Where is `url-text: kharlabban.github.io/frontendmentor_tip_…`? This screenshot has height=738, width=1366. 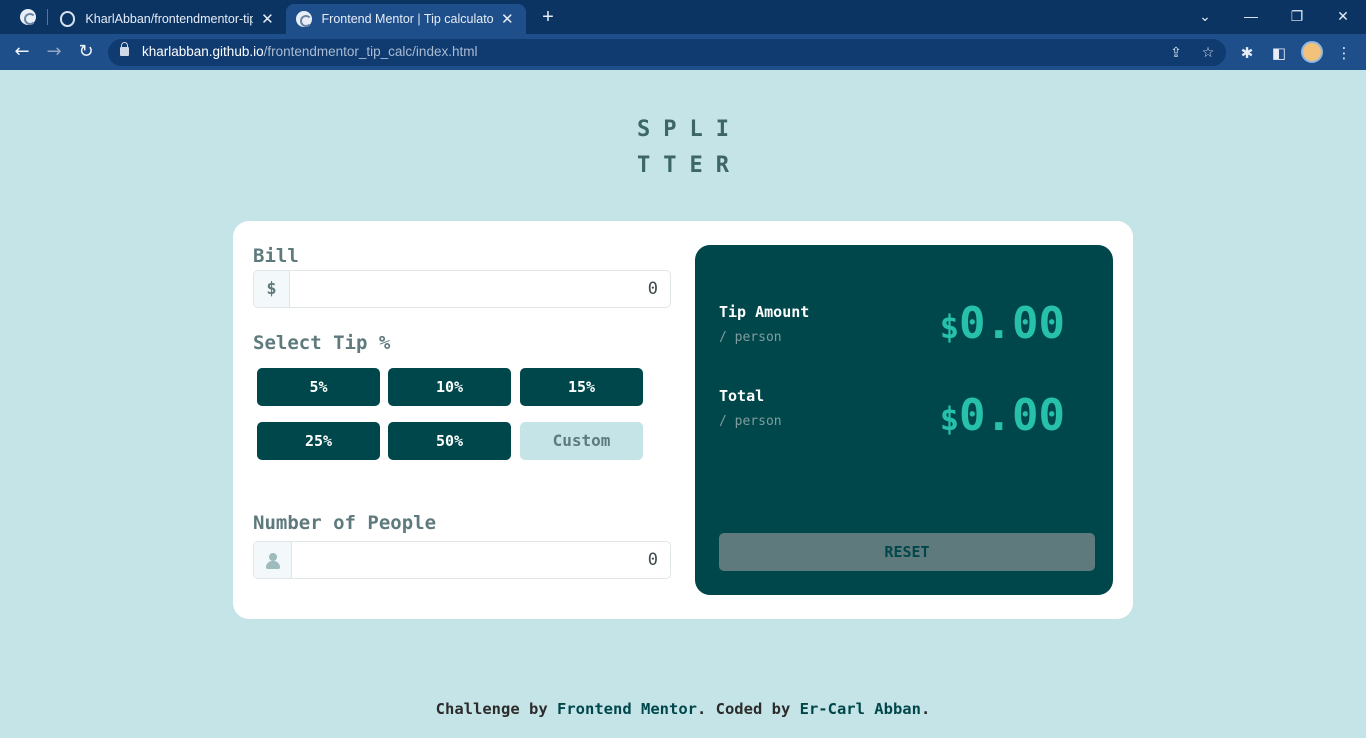
url-text: kharlabban.github.io/frontendmentor_tip_… is located at coordinates (309, 51).